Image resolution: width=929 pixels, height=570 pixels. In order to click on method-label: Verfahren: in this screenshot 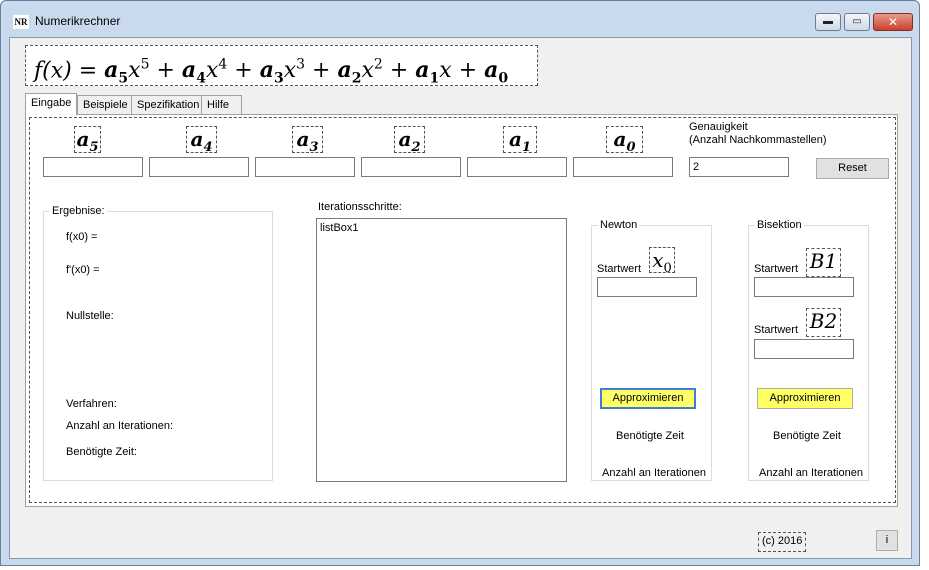, I will do `click(91, 404)`.